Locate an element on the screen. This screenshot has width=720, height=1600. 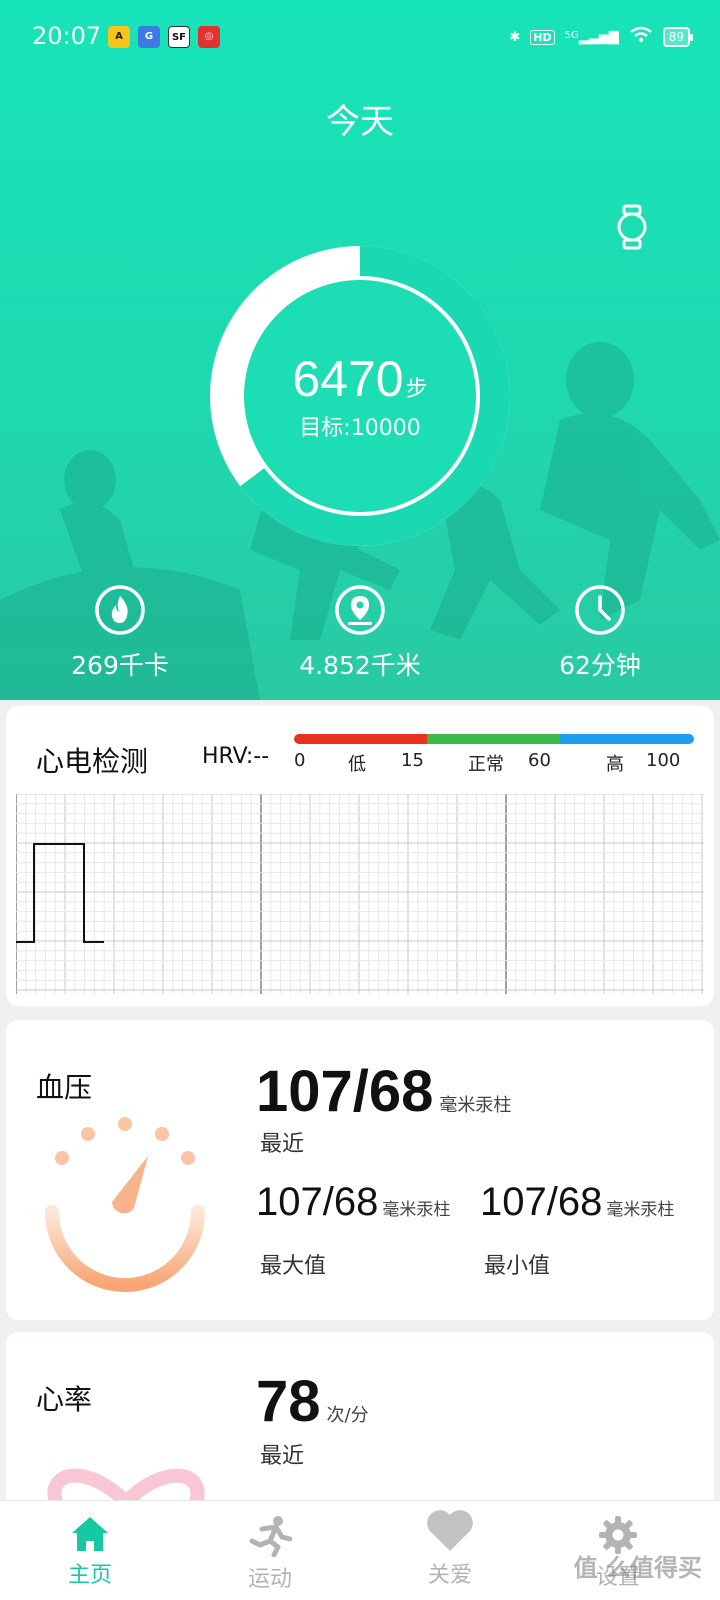
app-game-icon: G is located at coordinates (149, 37).